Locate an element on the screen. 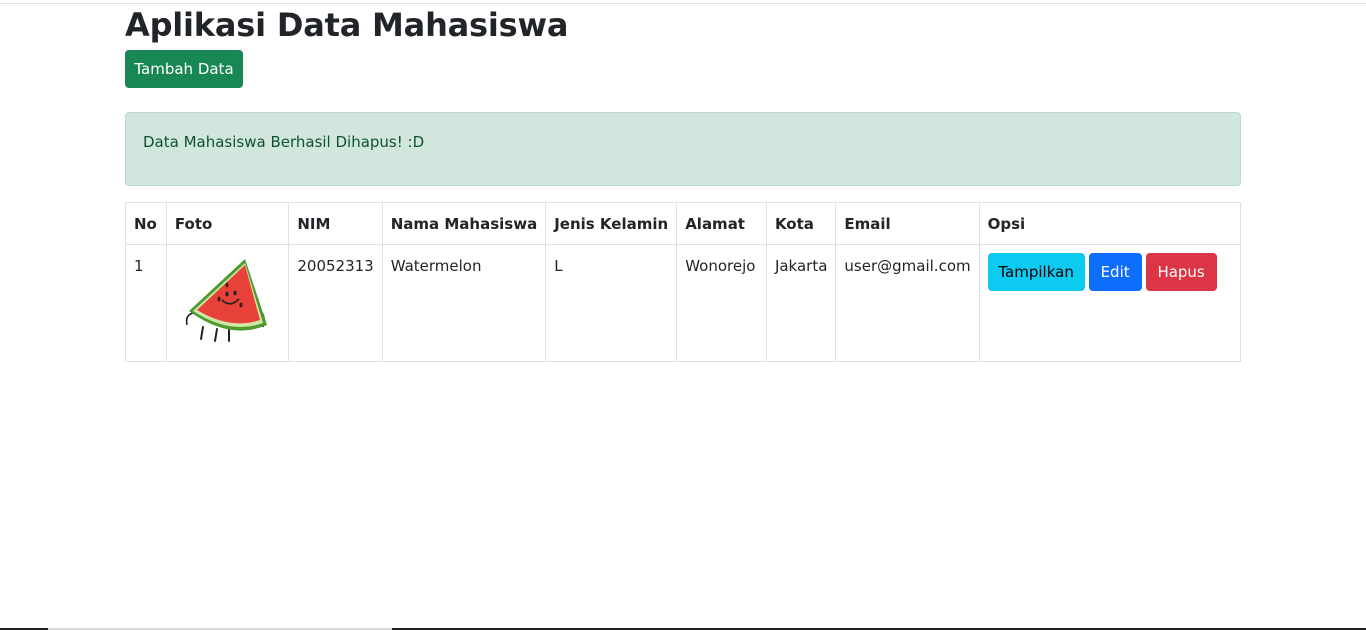 The image size is (1366, 630). show-button: Tampilkan is located at coordinates (1036, 272).